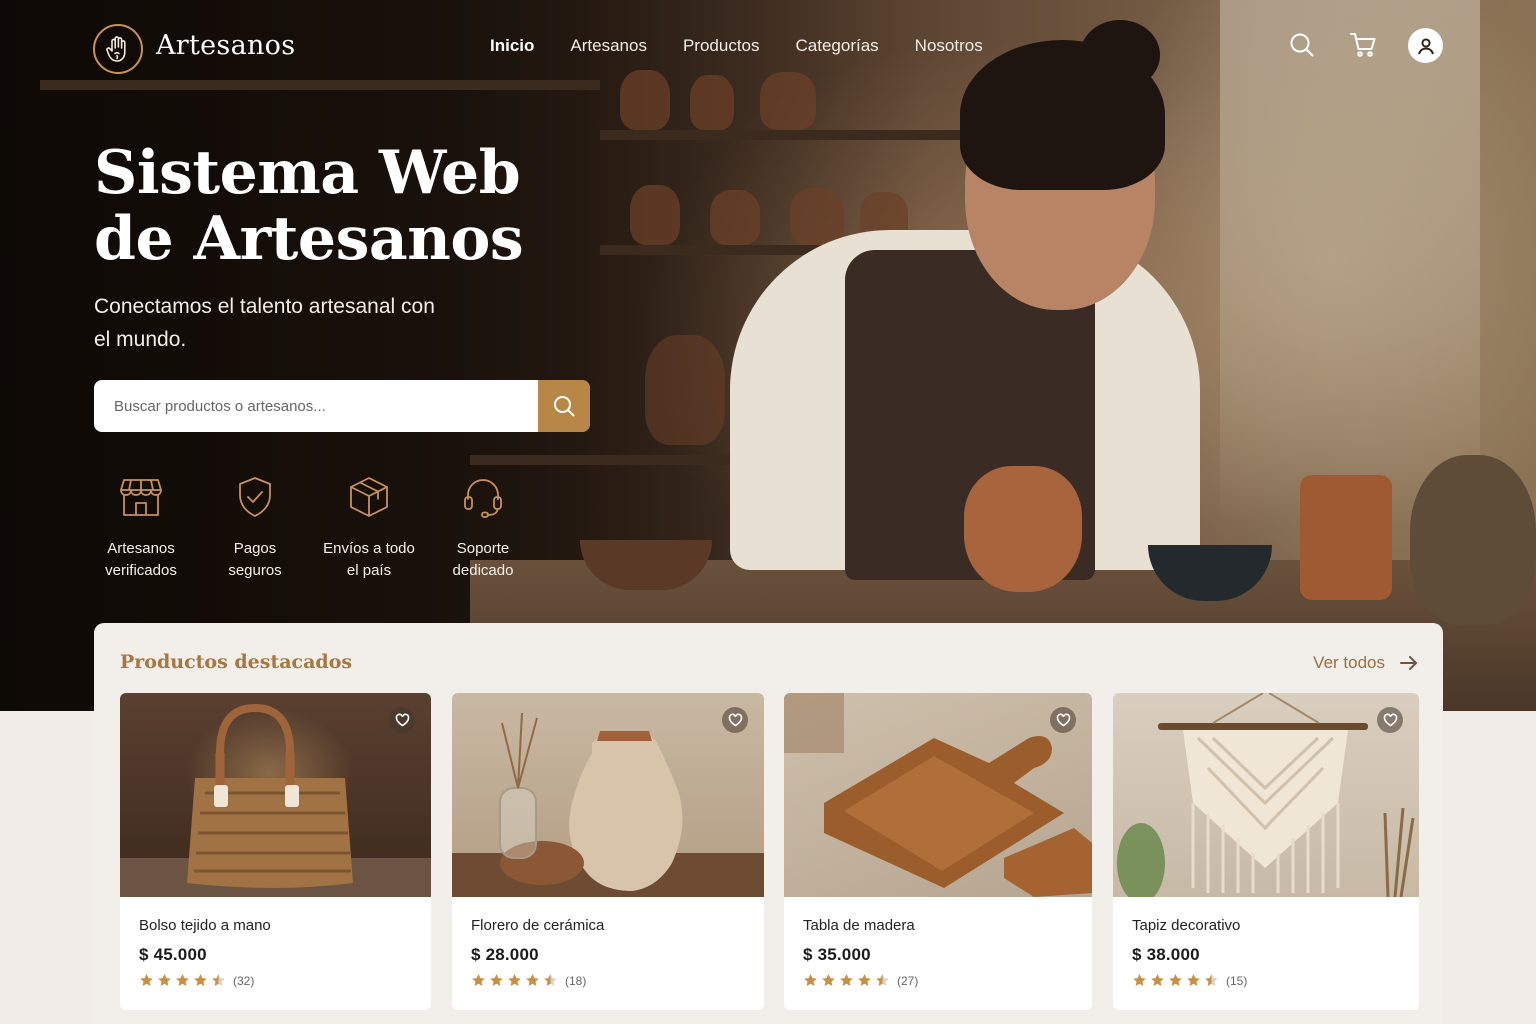 The image size is (1536, 1024). I want to click on wooden-board-illustration, so click(938, 795).